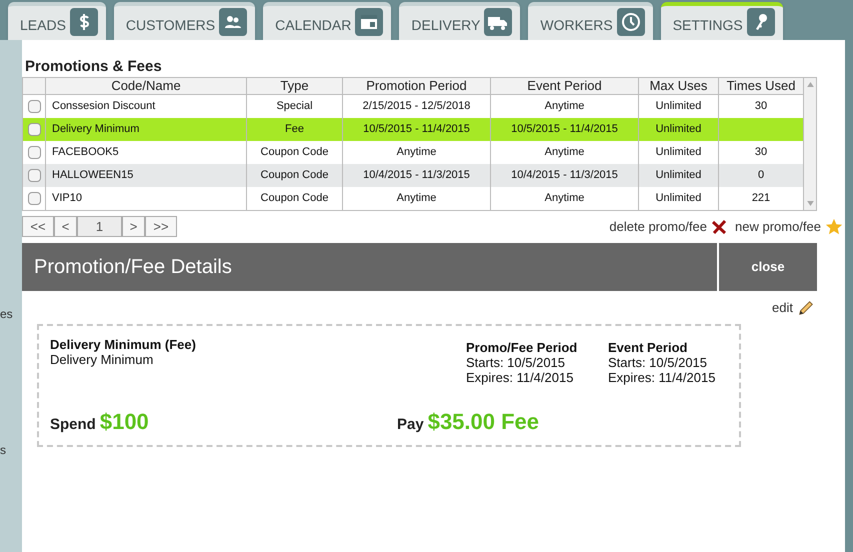  What do you see at coordinates (789, 226) in the screenshot?
I see `new-link: new promo/fee` at bounding box center [789, 226].